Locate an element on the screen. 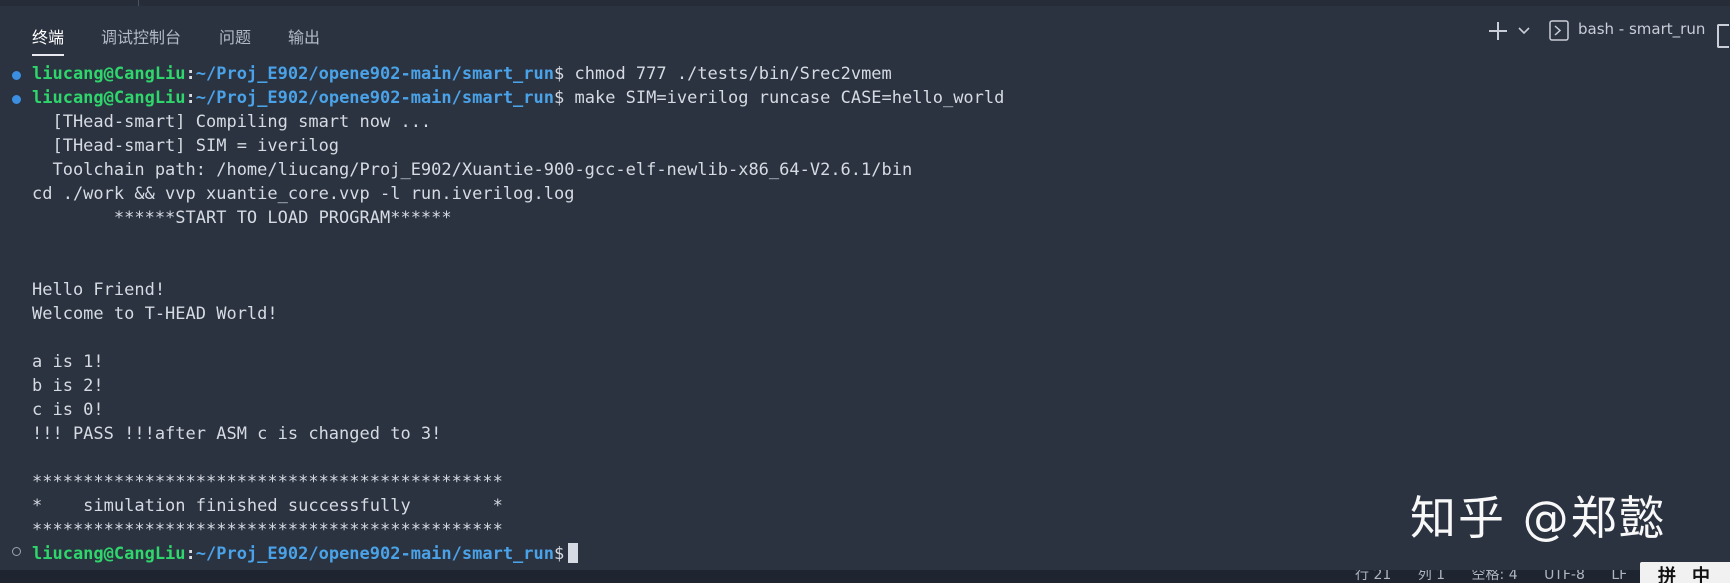 This screenshot has width=1730, height=583. status-encoding: UTF-8 is located at coordinates (1564, 576).